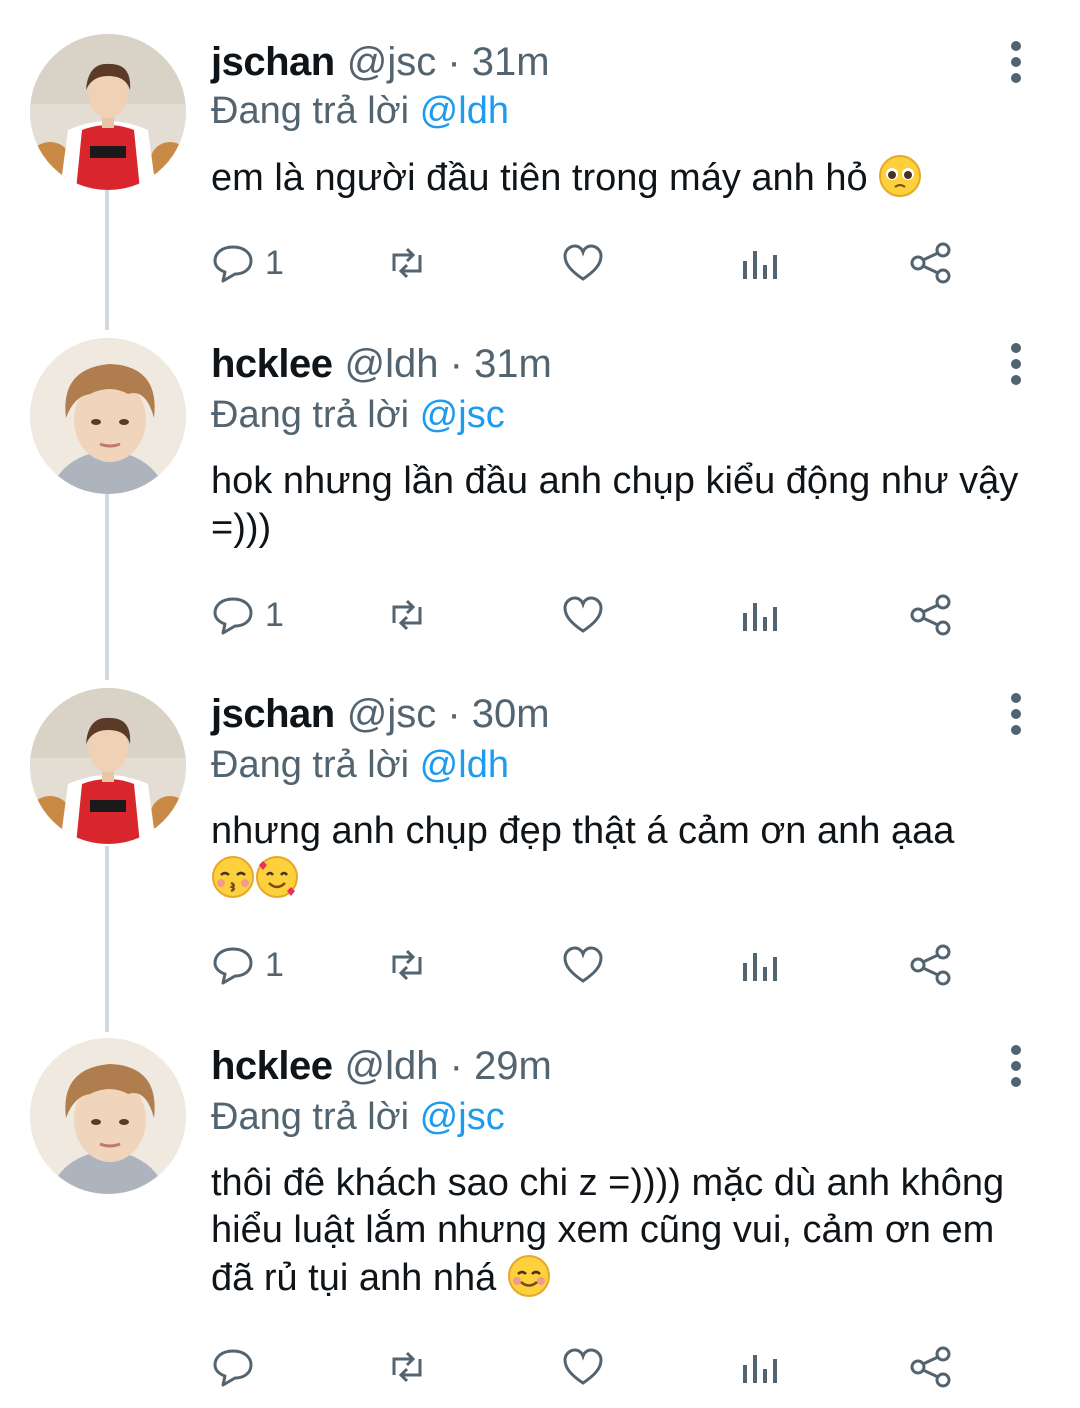 This screenshot has height=1408, width=1080. What do you see at coordinates (528, 1276) in the screenshot?
I see `smiling-face-emoji` at bounding box center [528, 1276].